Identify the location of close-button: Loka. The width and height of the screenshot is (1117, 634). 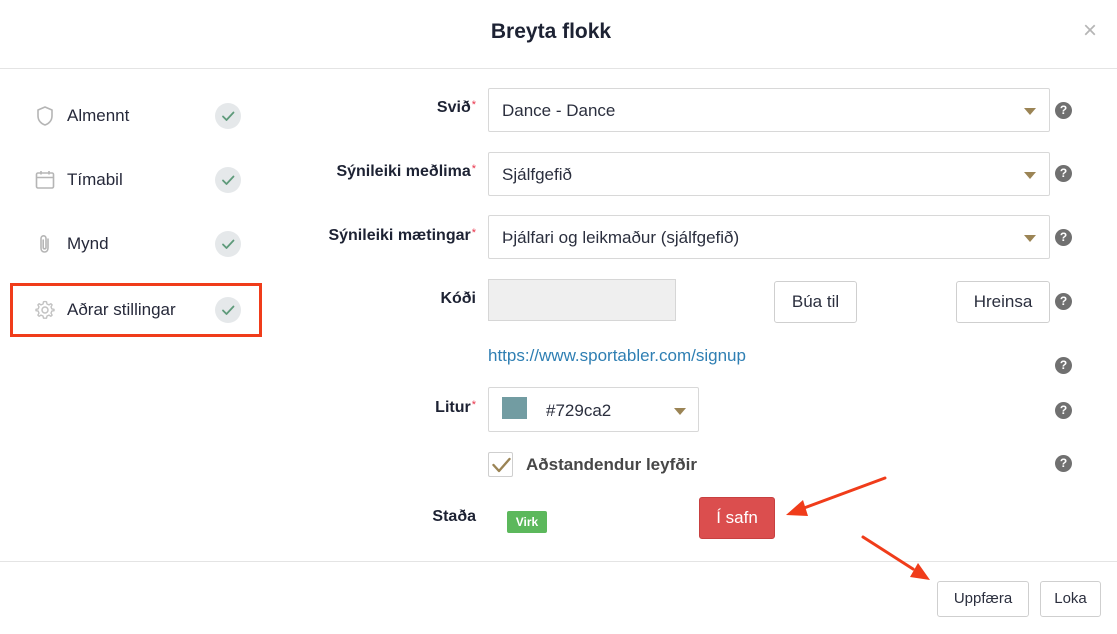
(1070, 599).